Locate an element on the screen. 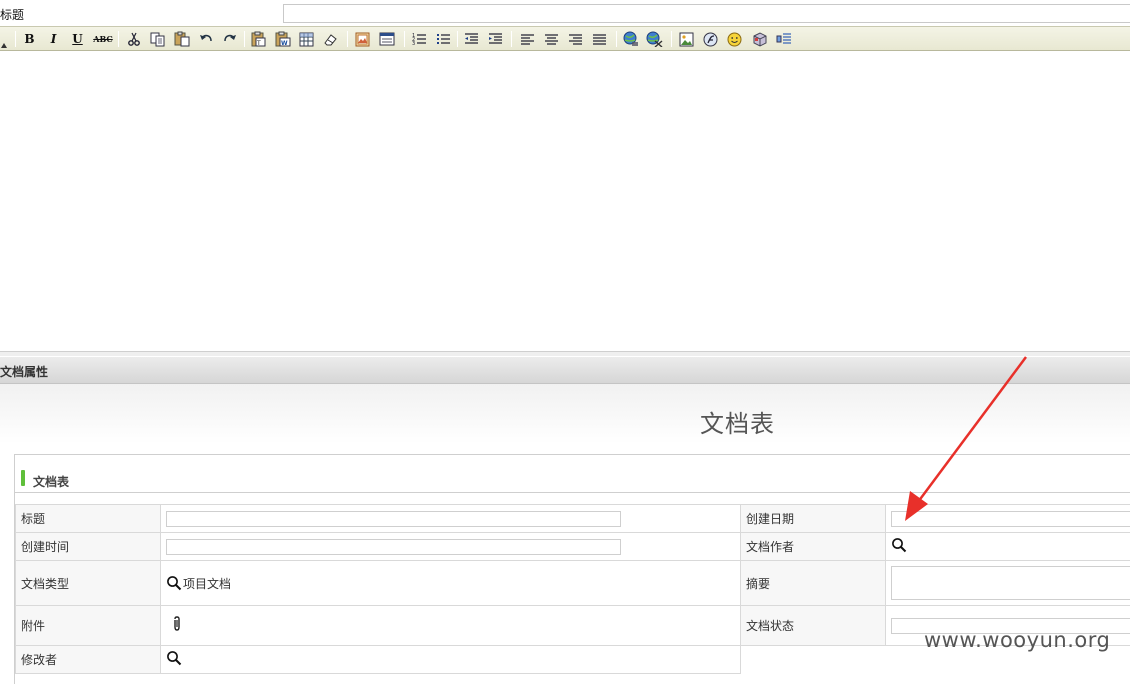 This screenshot has height=684, width=1130. table-icon is located at coordinates (306, 39).